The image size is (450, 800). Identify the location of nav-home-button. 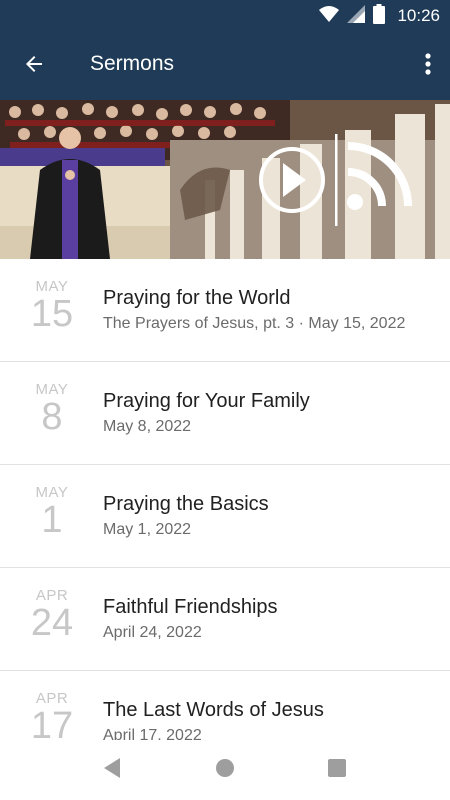
(225, 770).